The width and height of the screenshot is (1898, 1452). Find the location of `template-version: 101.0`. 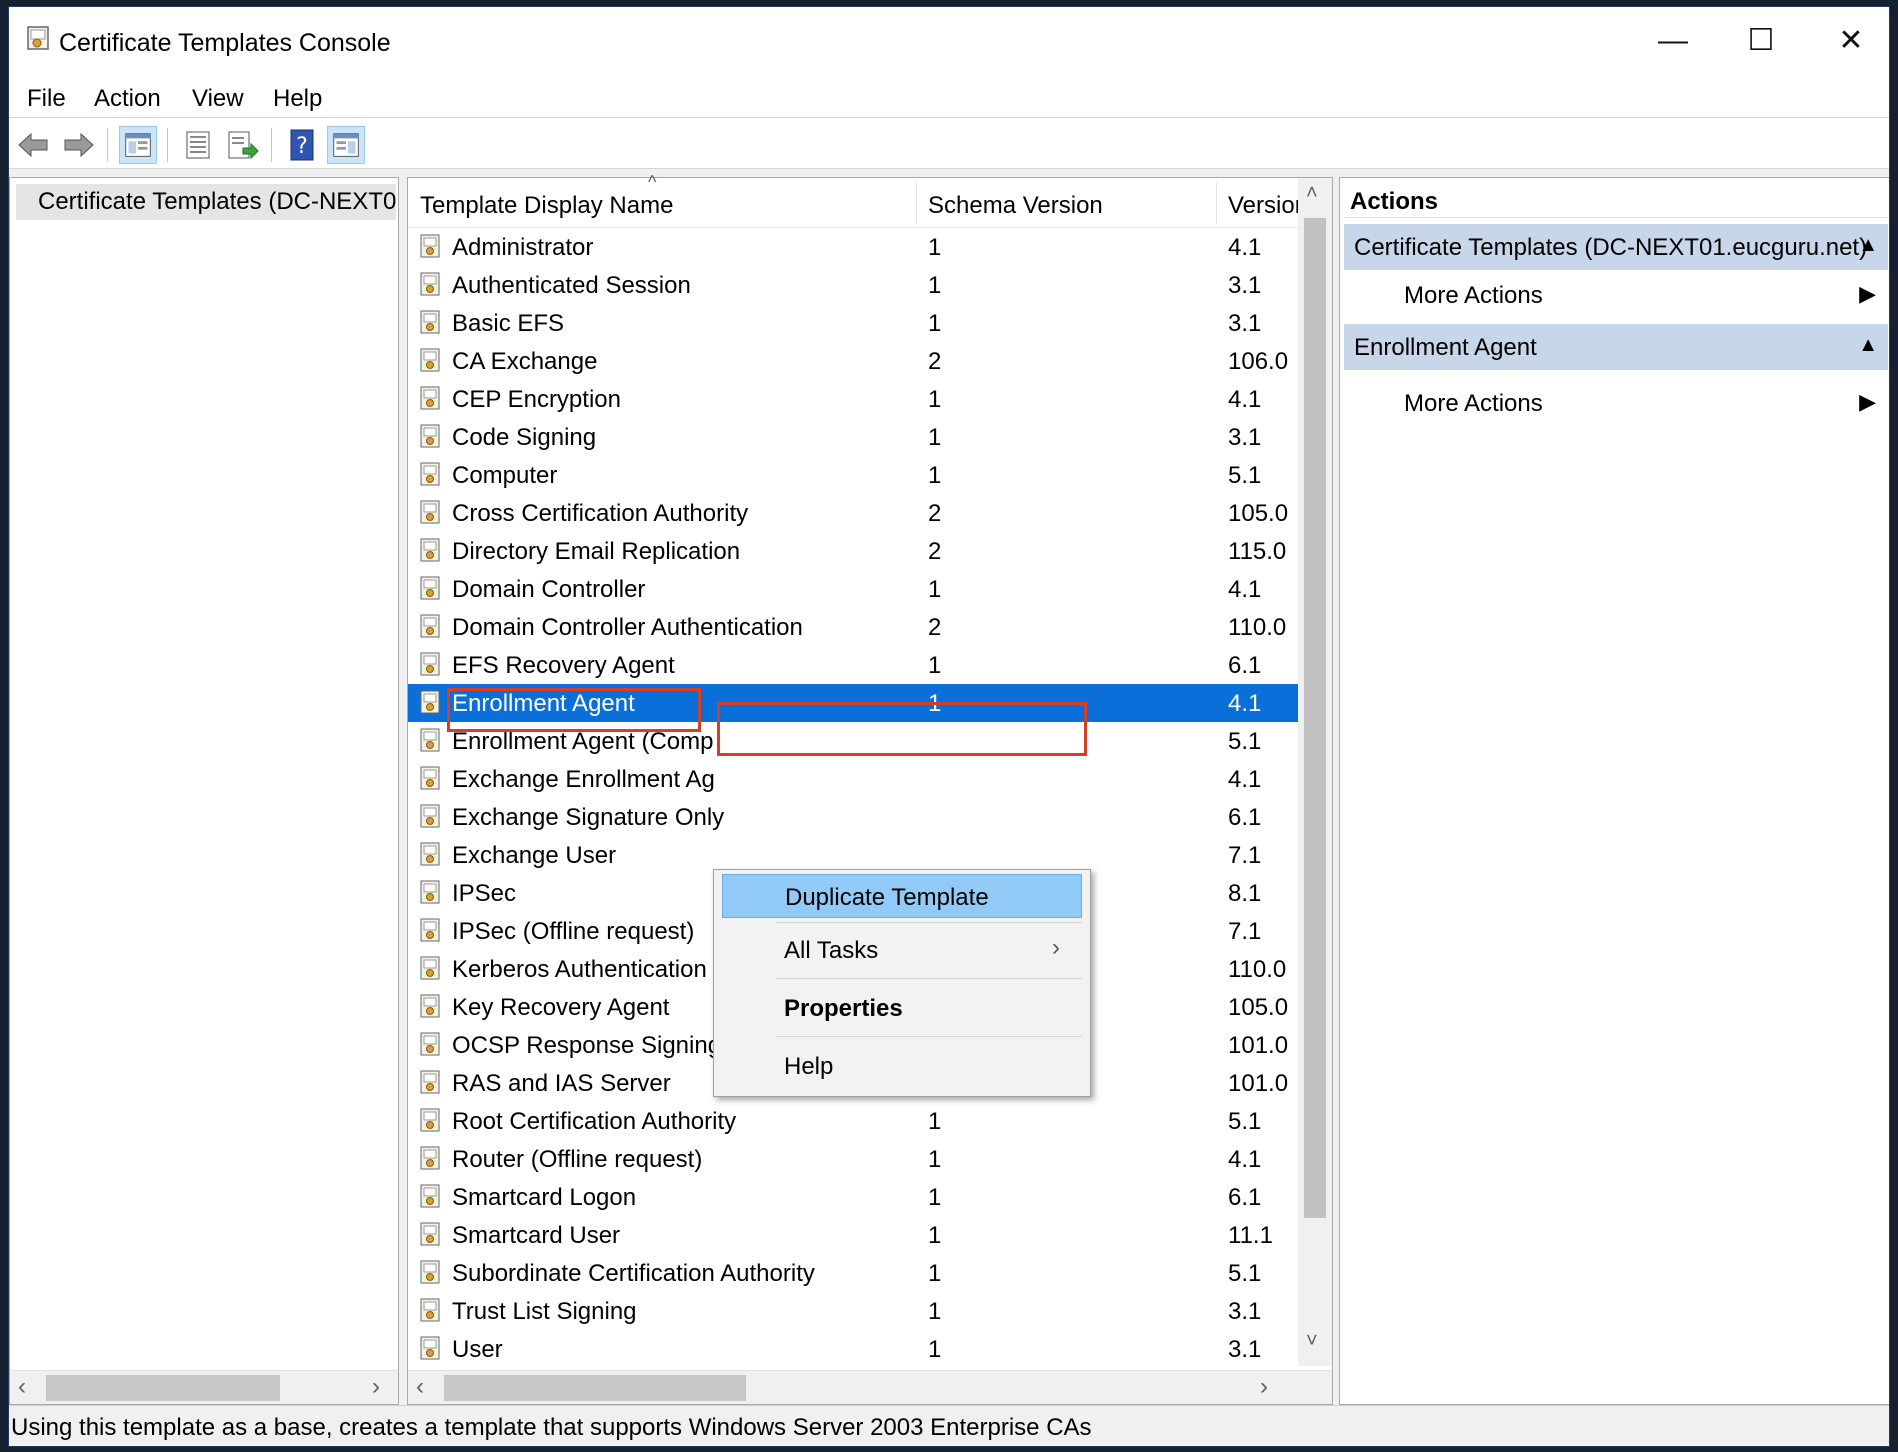

template-version: 101.0 is located at coordinates (1258, 1083).